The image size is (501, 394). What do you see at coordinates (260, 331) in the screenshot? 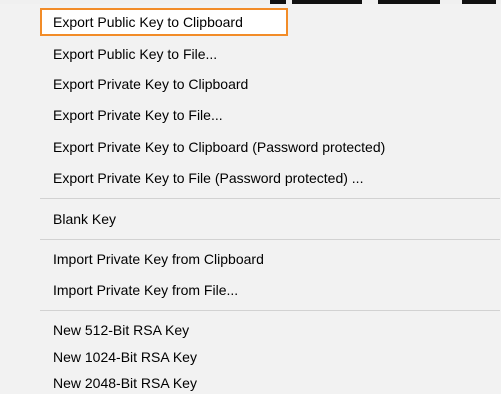
I see `menu-item-new-512-rsa-key: New 512-Bit RSA Key` at bounding box center [260, 331].